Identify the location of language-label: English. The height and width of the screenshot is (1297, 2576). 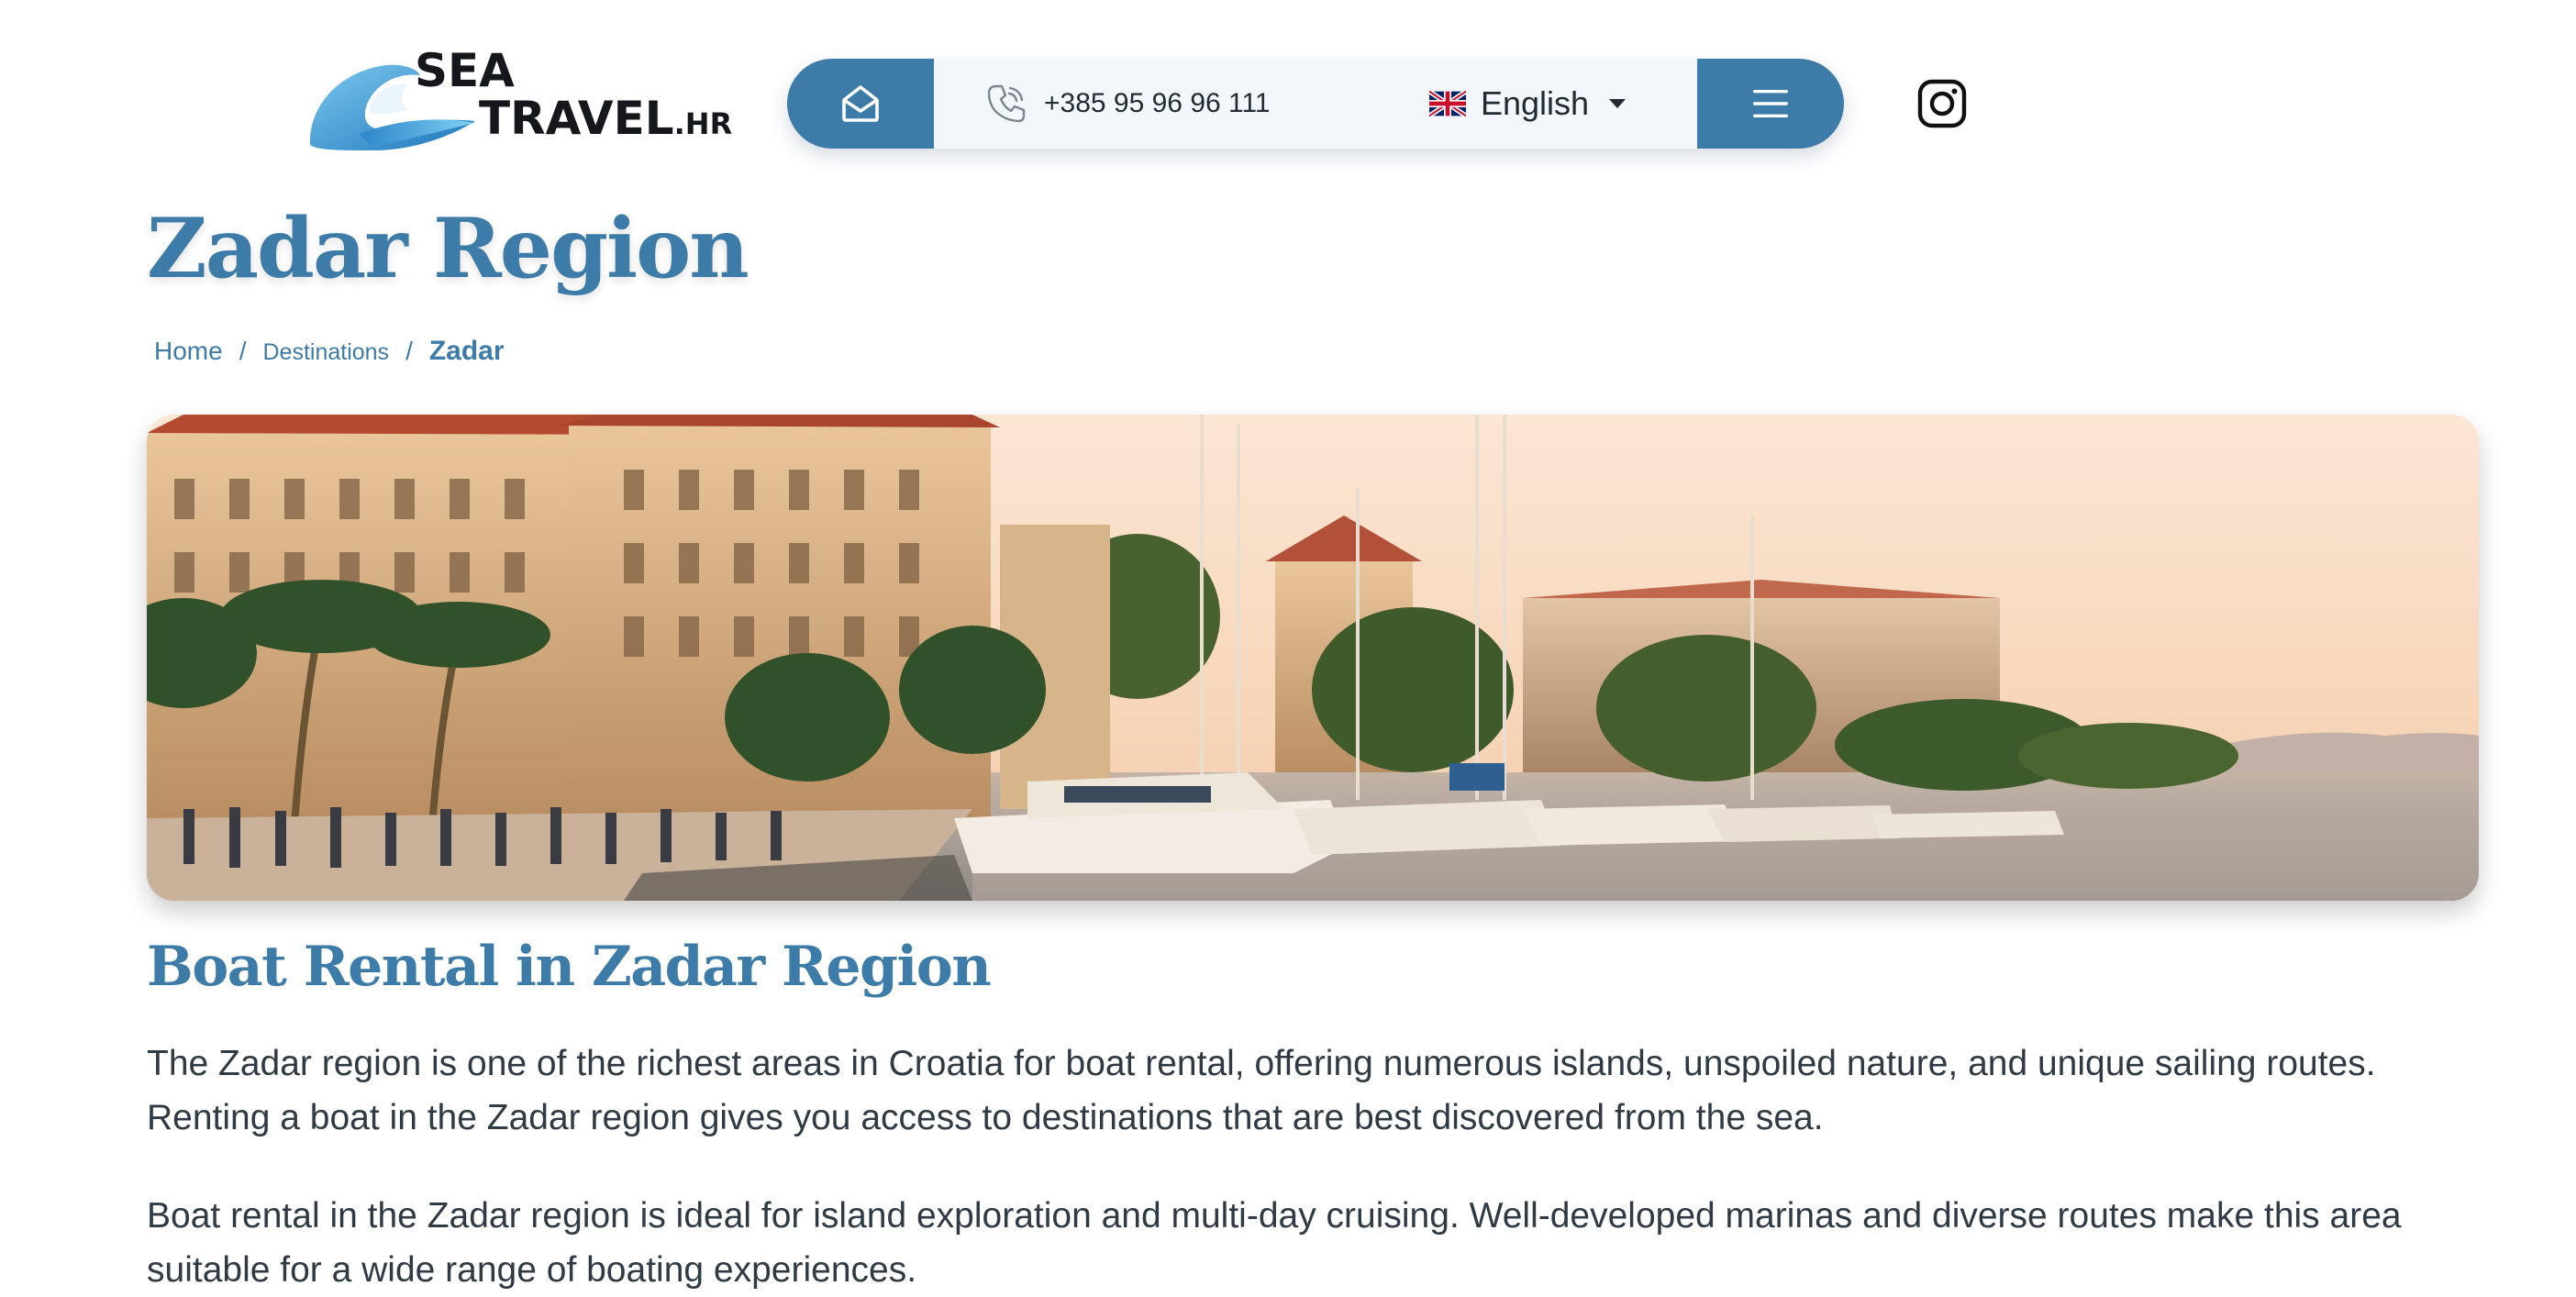
(1535, 103).